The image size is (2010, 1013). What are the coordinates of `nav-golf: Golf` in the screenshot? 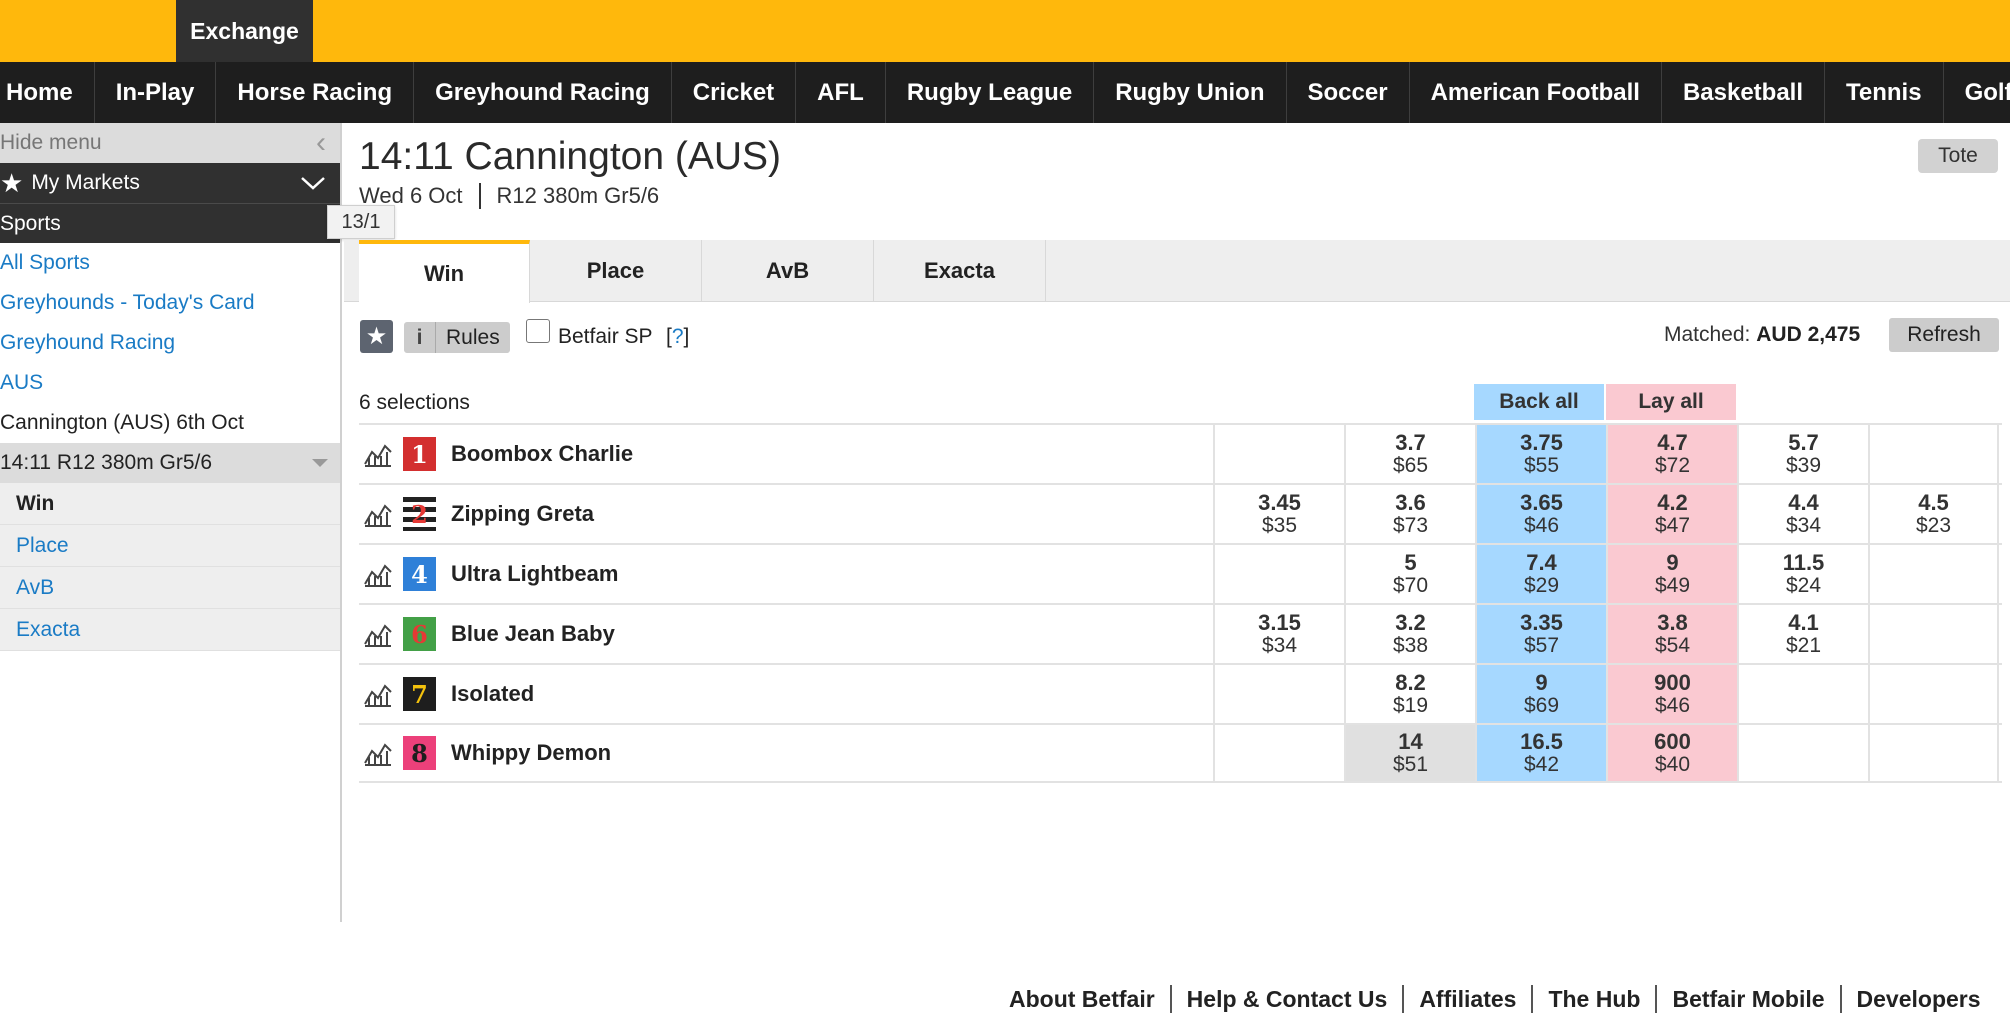 It's located at (1977, 92).